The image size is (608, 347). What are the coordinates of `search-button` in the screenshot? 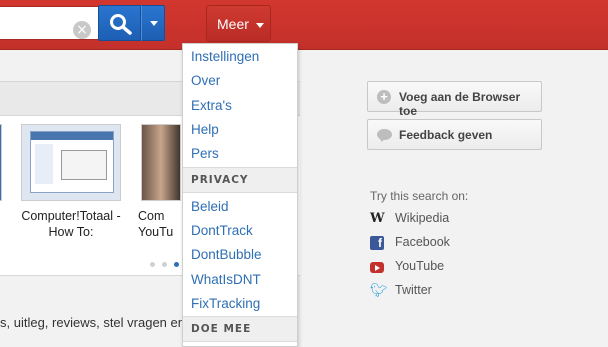 It's located at (119, 23).